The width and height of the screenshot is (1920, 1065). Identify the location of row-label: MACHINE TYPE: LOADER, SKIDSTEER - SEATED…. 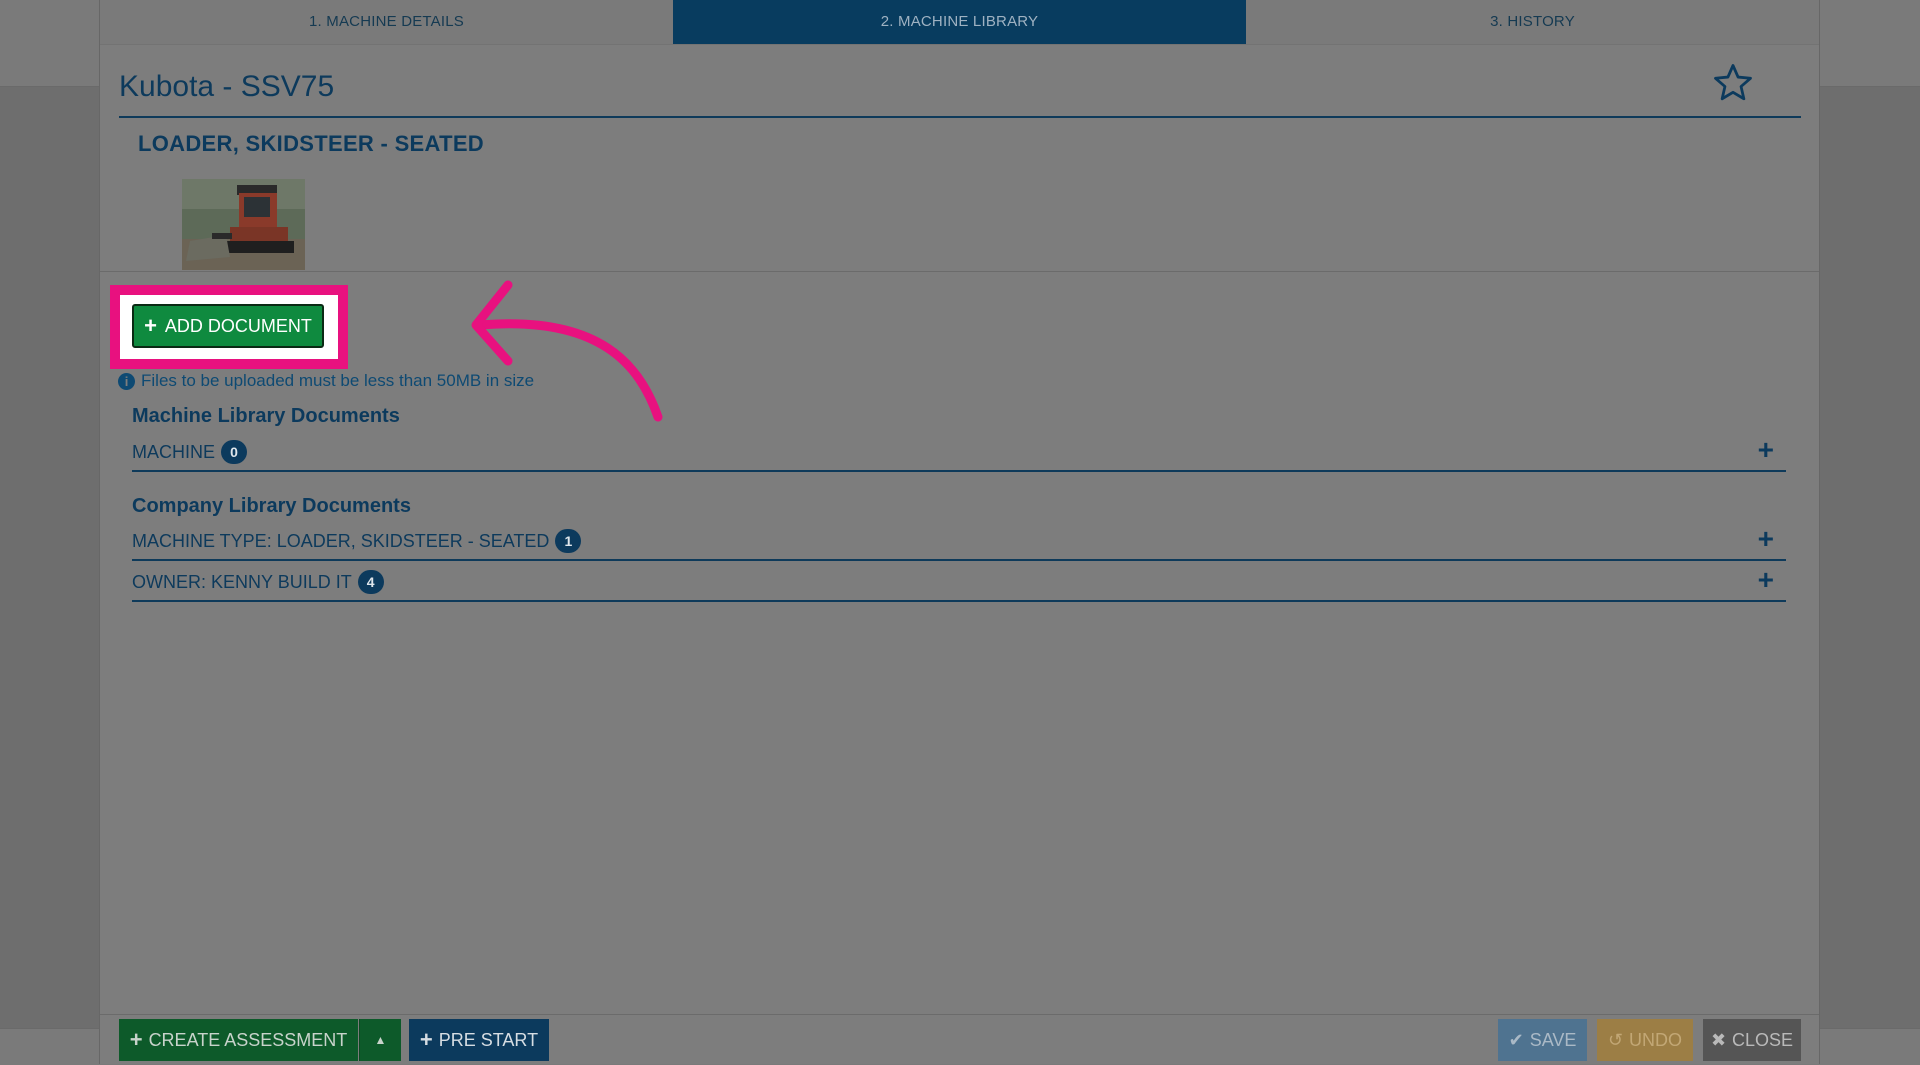
(357, 541).